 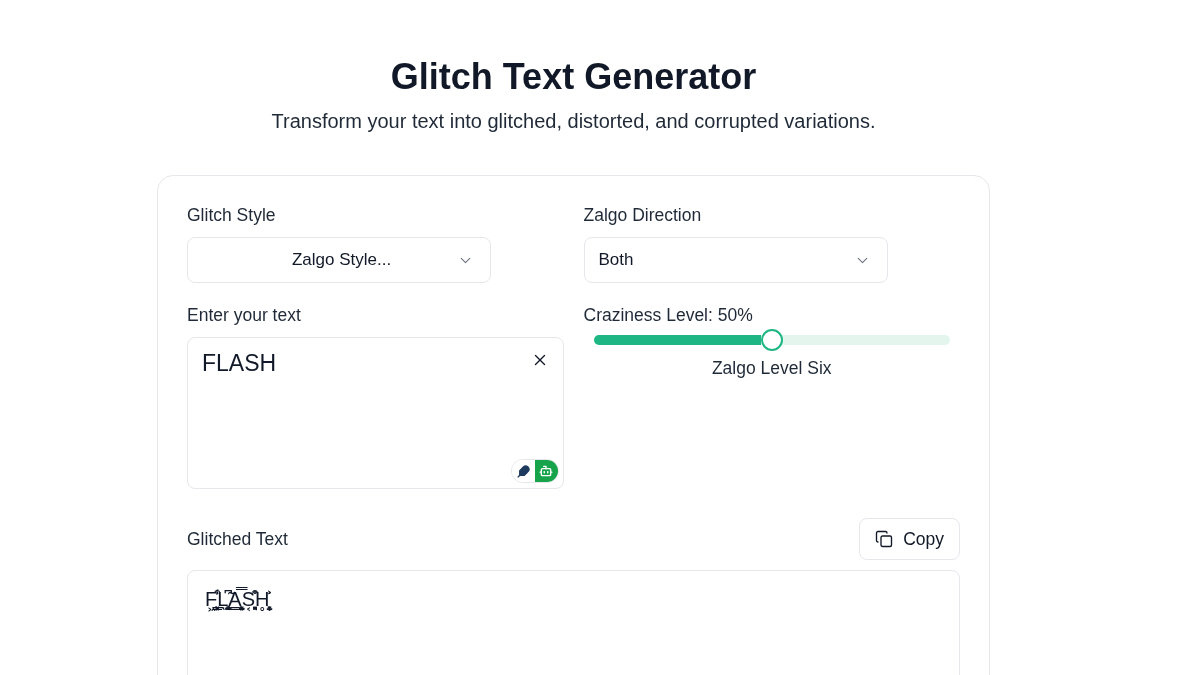 What do you see at coordinates (735, 260) in the screenshot?
I see `zalgo-direction-select: Both` at bounding box center [735, 260].